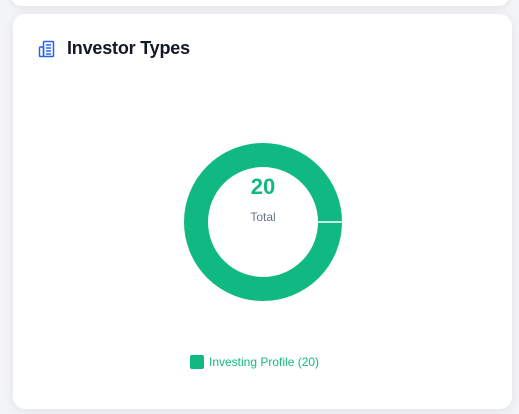  What do you see at coordinates (264, 362) in the screenshot?
I see `legend-item-label: Investing Profile (20)` at bounding box center [264, 362].